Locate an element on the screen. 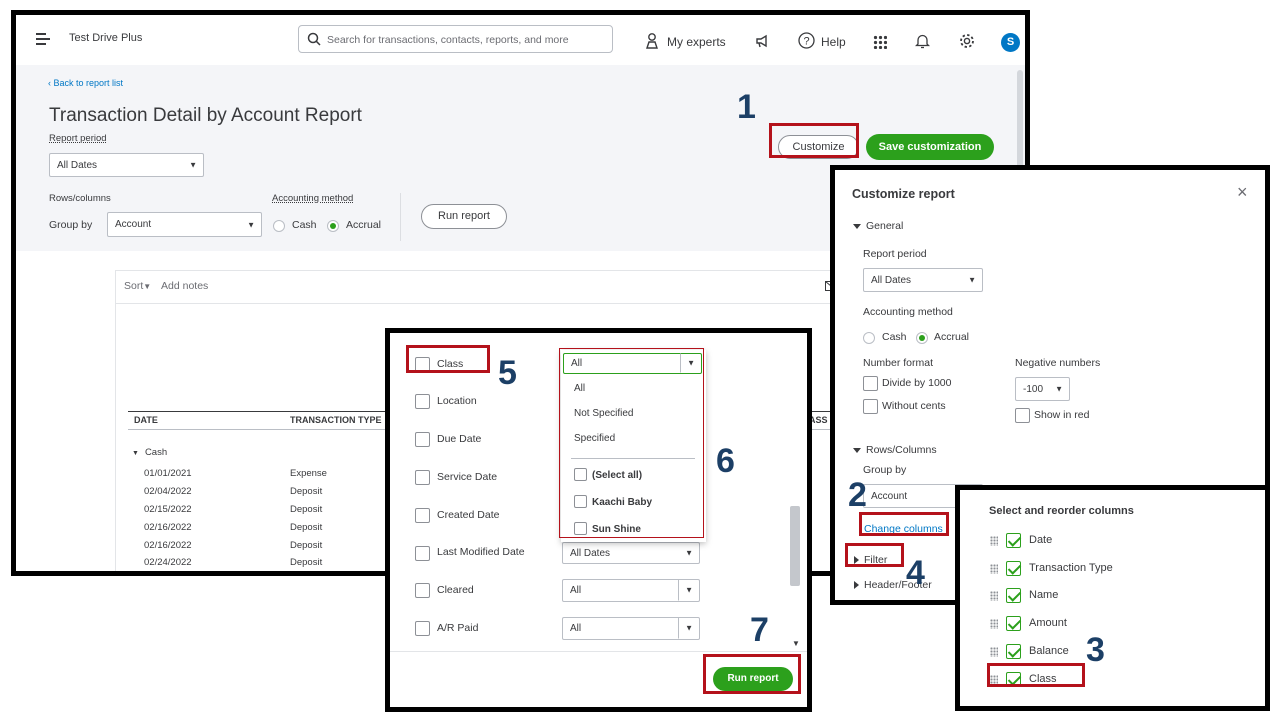 This screenshot has height=720, width=1280. column-checkbox-amount is located at coordinates (1013, 623).